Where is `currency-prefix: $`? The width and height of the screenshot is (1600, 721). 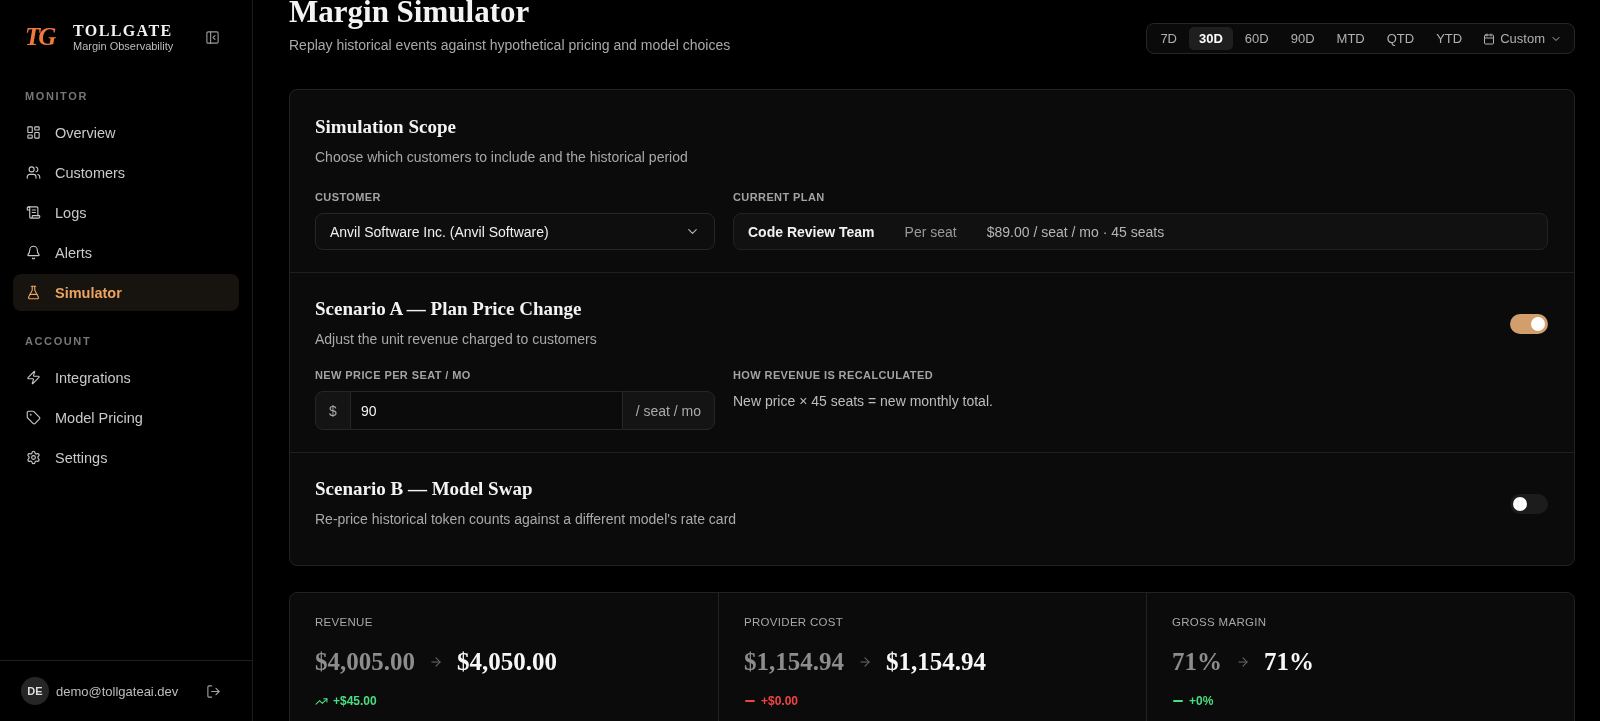
currency-prefix: $ is located at coordinates (333, 410).